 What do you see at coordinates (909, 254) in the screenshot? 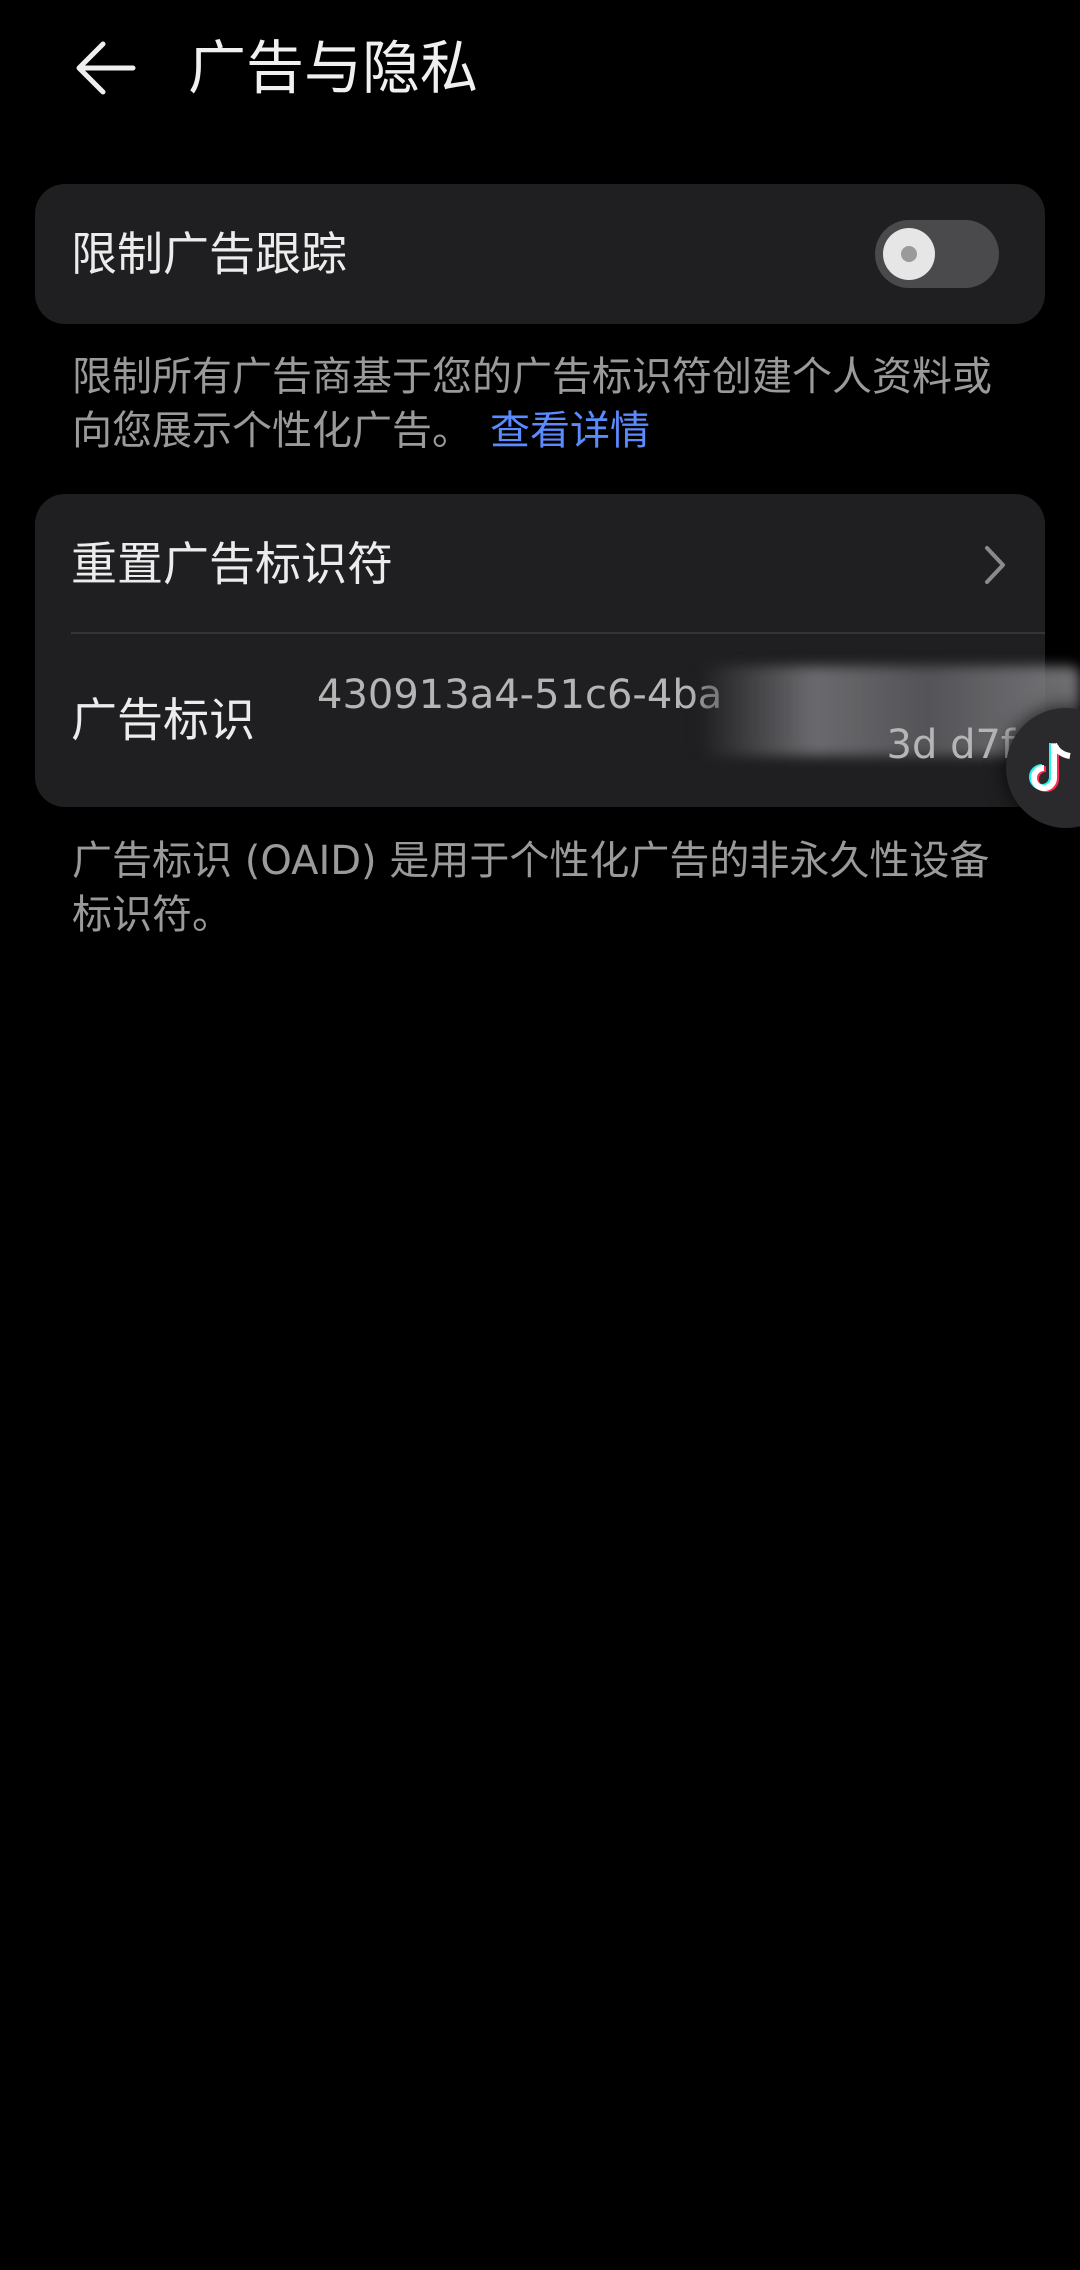
I see `toggle-knob` at bounding box center [909, 254].